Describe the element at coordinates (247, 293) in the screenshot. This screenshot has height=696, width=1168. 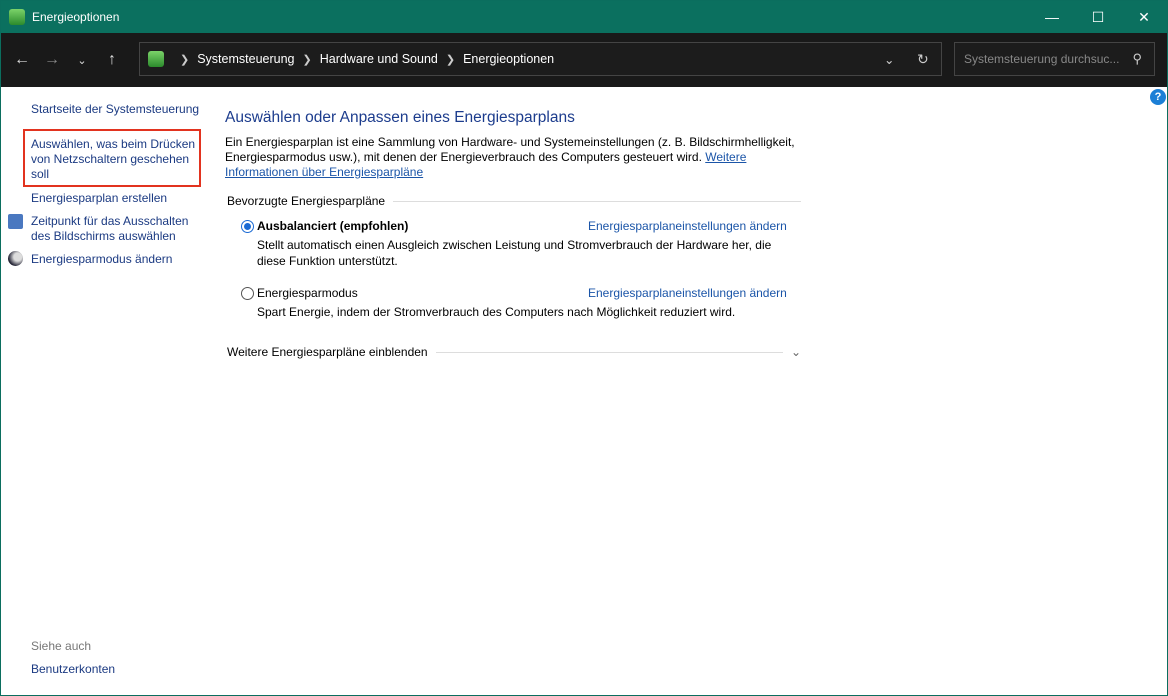
I see `plan-power-saver-radio` at that location.